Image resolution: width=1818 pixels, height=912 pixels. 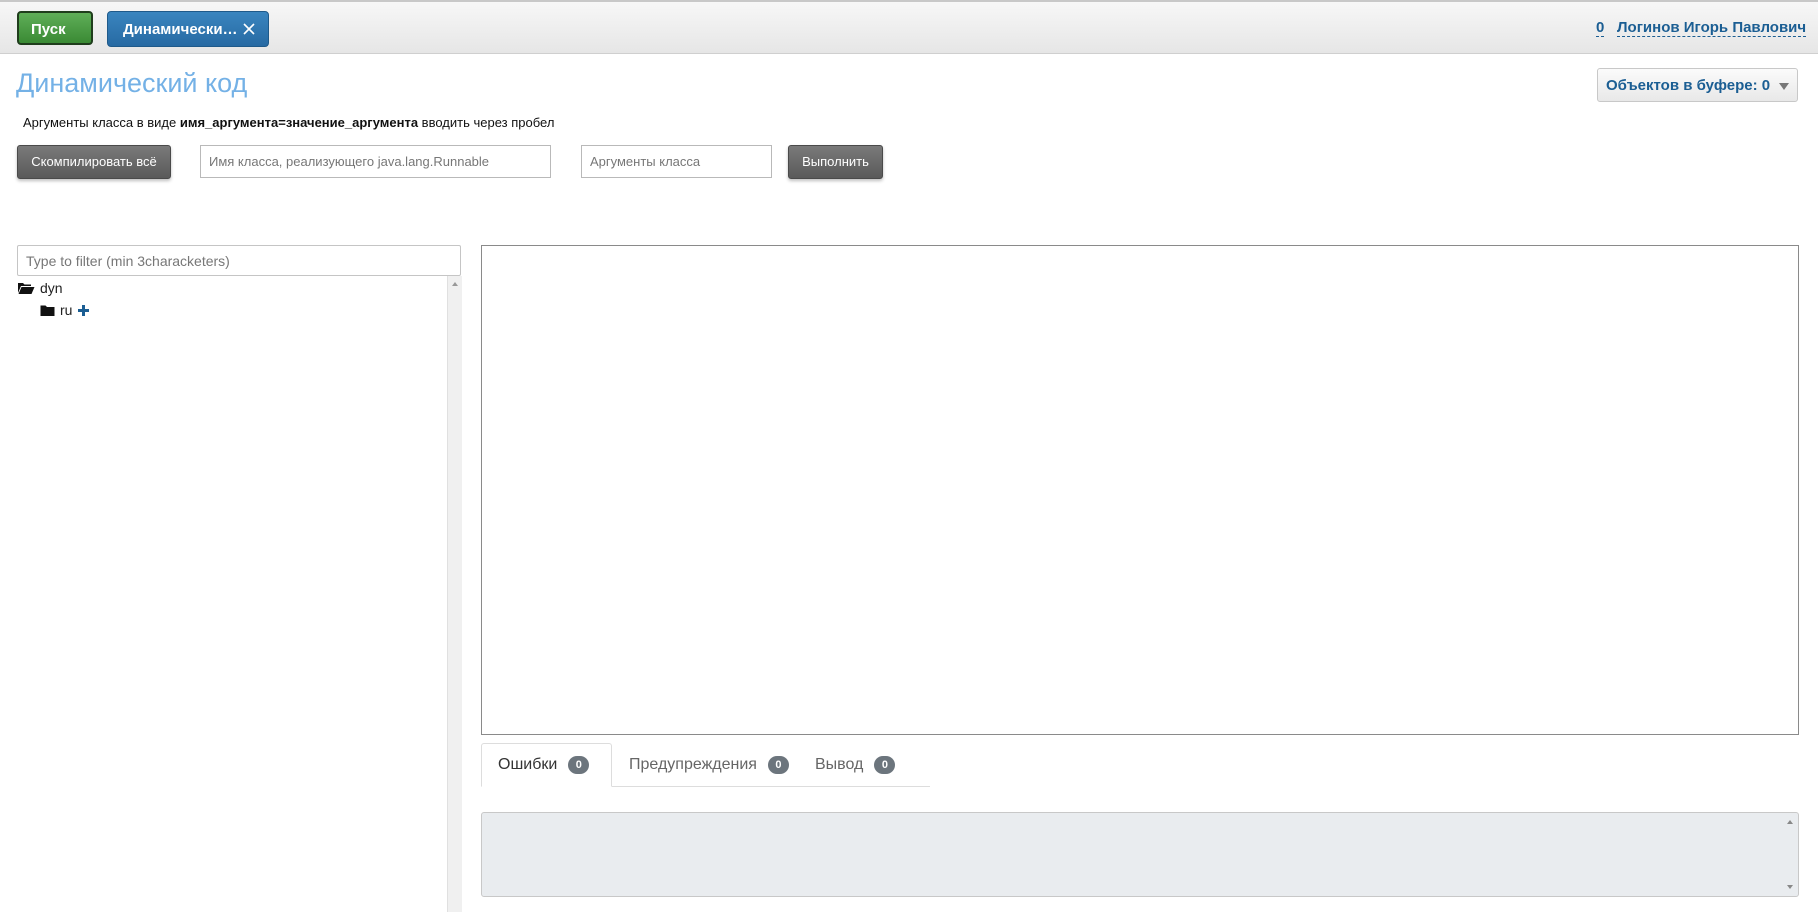 What do you see at coordinates (375, 161) in the screenshot?
I see `class-name-input` at bounding box center [375, 161].